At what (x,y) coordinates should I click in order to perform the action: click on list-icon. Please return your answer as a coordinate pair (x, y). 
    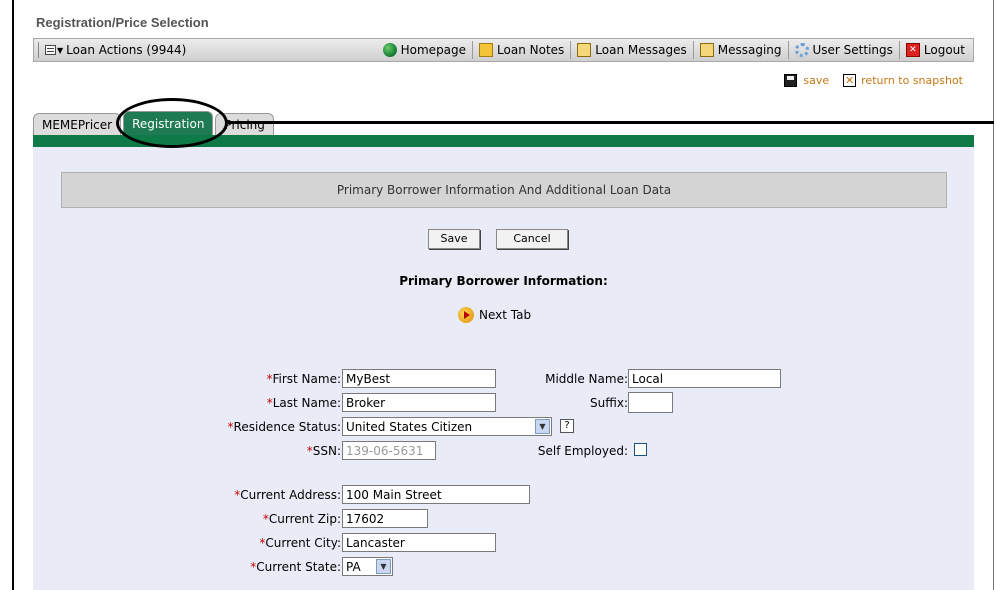
    Looking at the image, I should click on (50, 50).